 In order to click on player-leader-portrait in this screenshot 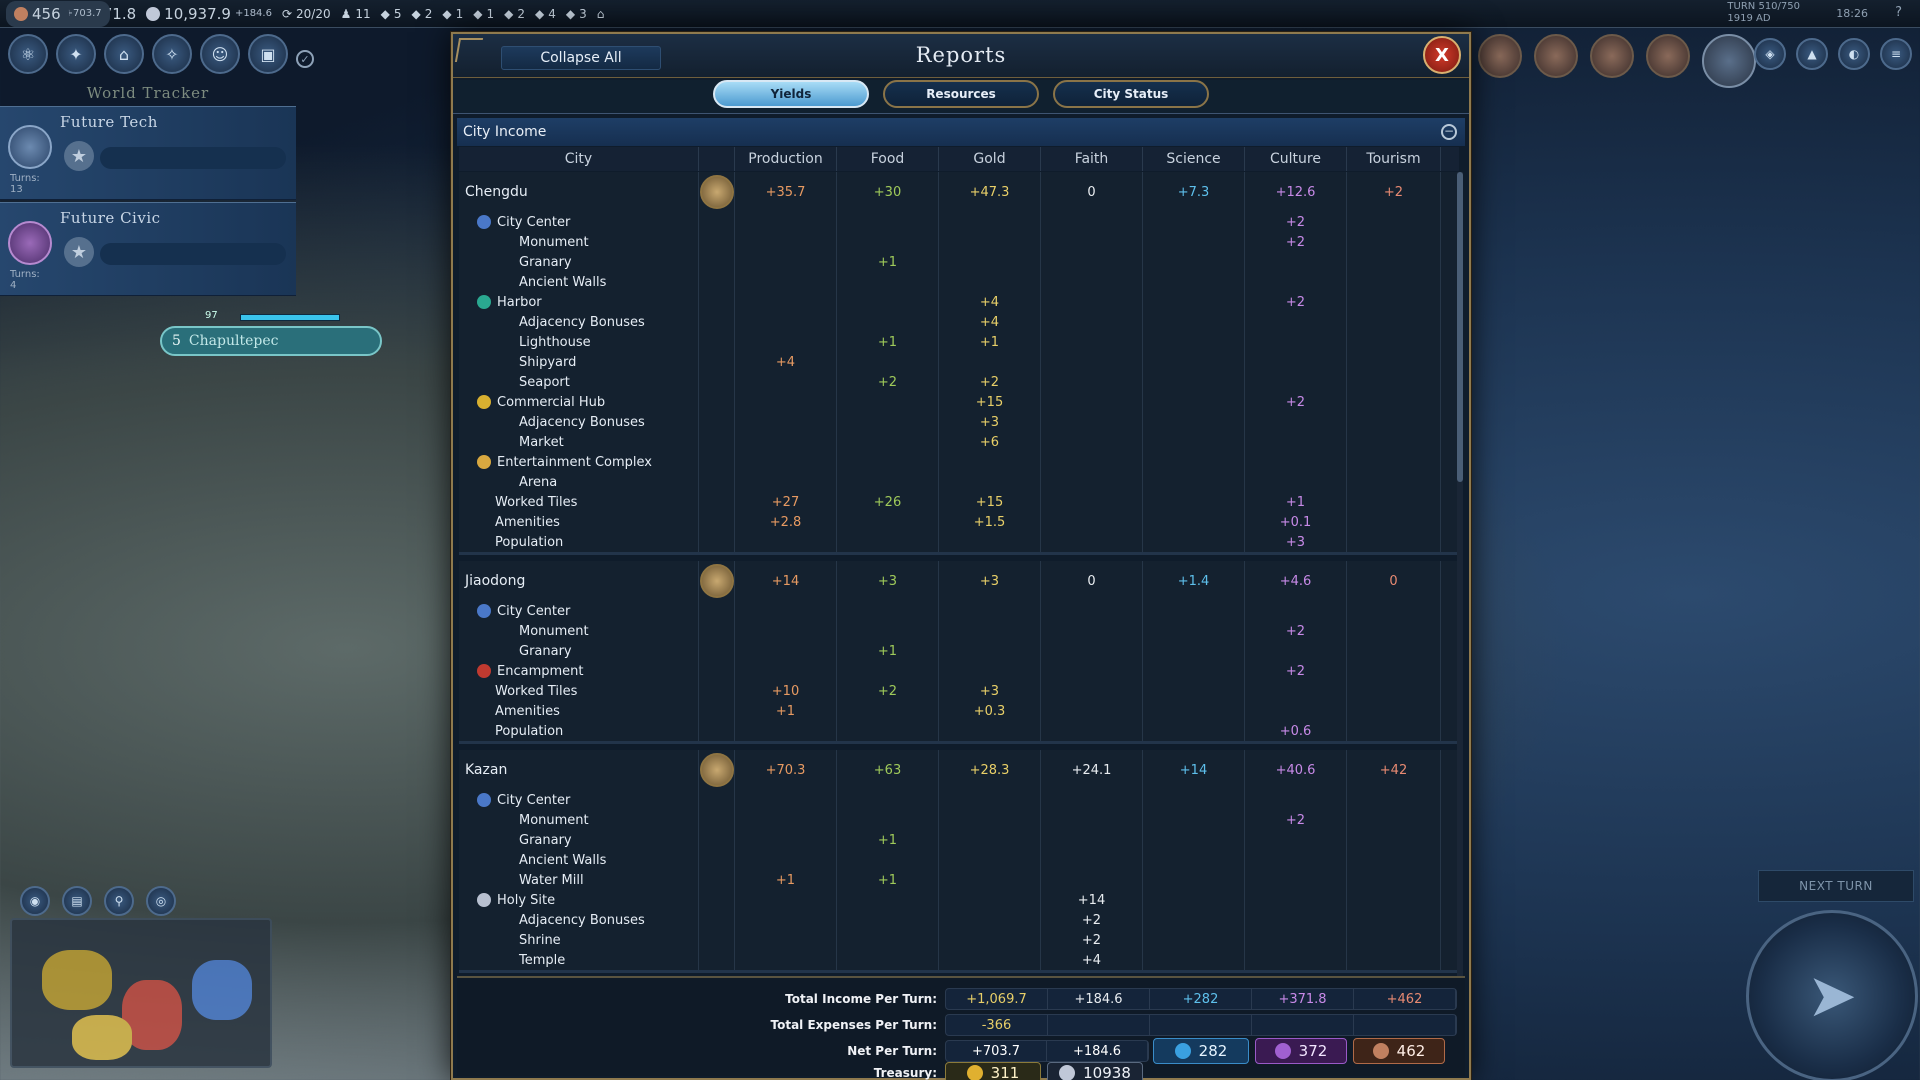, I will do `click(1729, 61)`.